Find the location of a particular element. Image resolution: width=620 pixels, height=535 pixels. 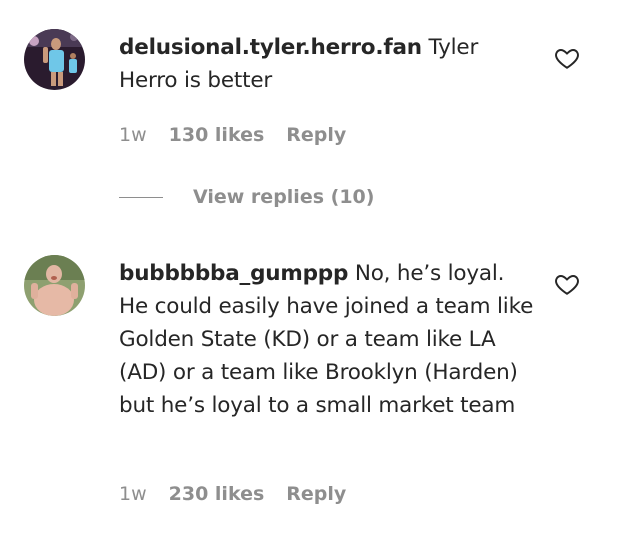

comment-meta: 1w 230 likes Reply is located at coordinates (232, 494).